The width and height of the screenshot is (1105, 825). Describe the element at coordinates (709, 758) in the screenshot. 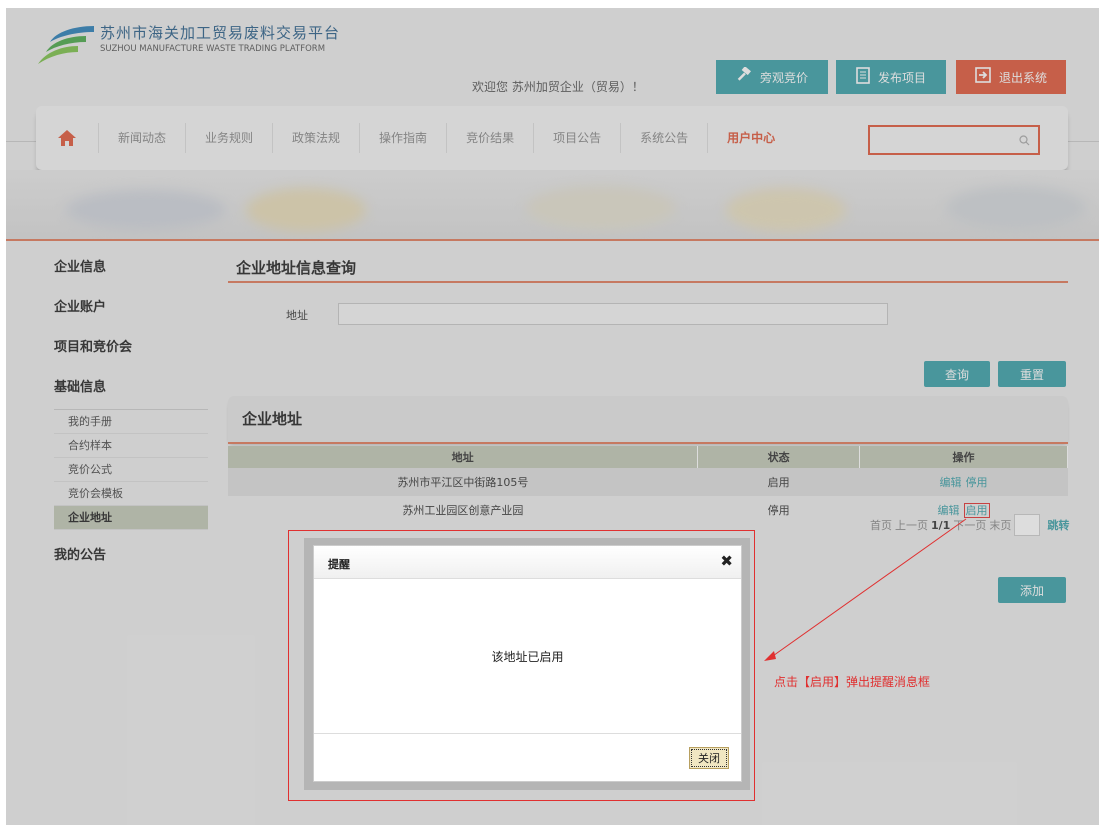

I see `close-button: 关闭` at that location.